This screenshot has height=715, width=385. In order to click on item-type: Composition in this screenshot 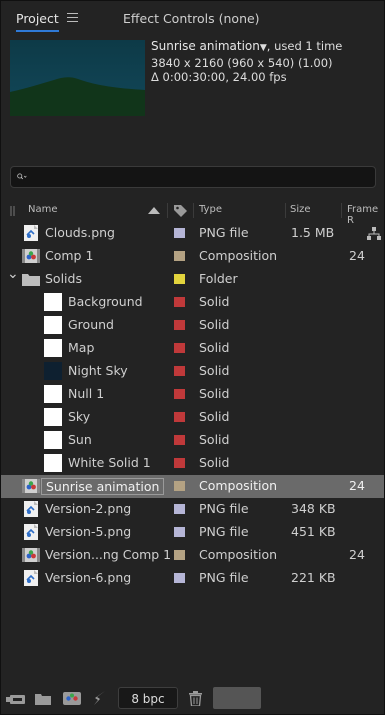, I will do `click(238, 485)`.